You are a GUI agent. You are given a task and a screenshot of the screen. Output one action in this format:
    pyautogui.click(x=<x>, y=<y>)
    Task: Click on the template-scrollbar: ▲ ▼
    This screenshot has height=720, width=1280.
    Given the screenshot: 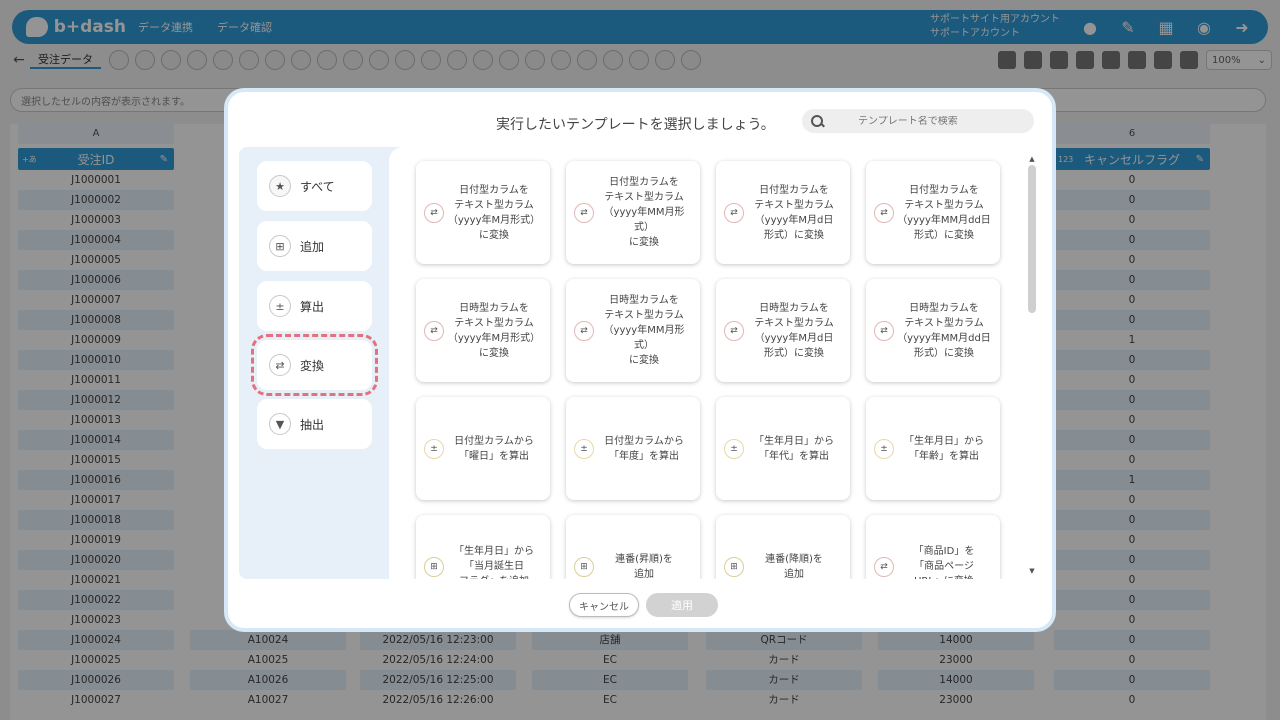 What is the action you would take?
    pyautogui.click(x=1032, y=365)
    